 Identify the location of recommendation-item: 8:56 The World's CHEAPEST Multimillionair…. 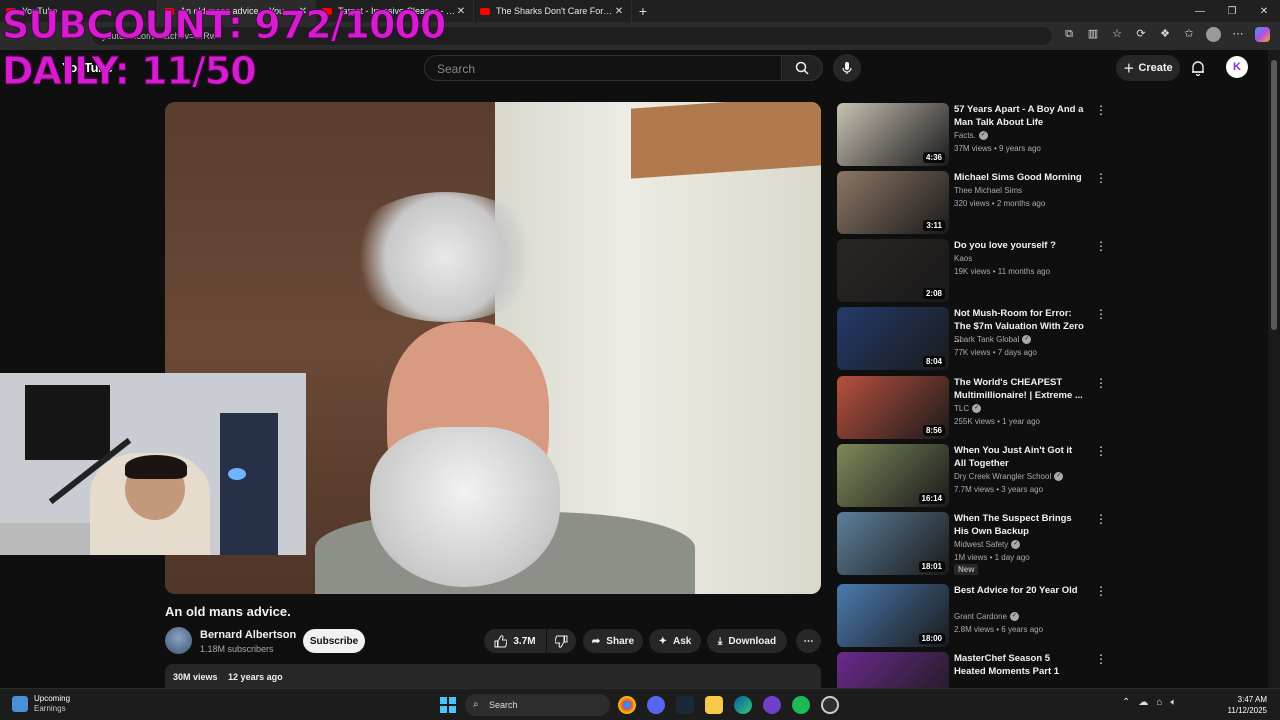
(972, 408).